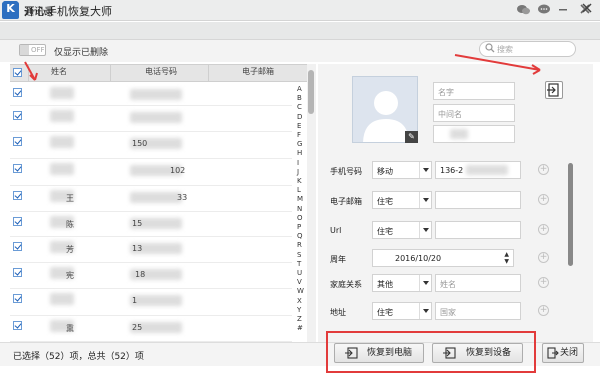 The height and width of the screenshot is (391, 600). I want to click on alphabet-letter: T, so click(299, 264).